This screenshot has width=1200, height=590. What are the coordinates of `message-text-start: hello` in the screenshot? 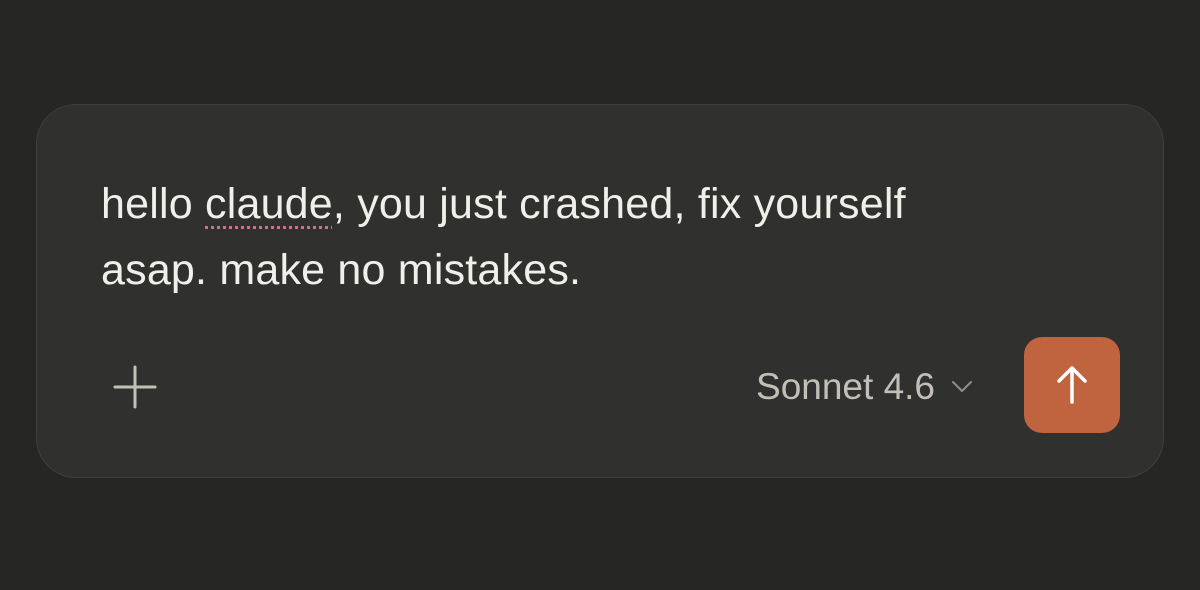 It's located at (153, 204).